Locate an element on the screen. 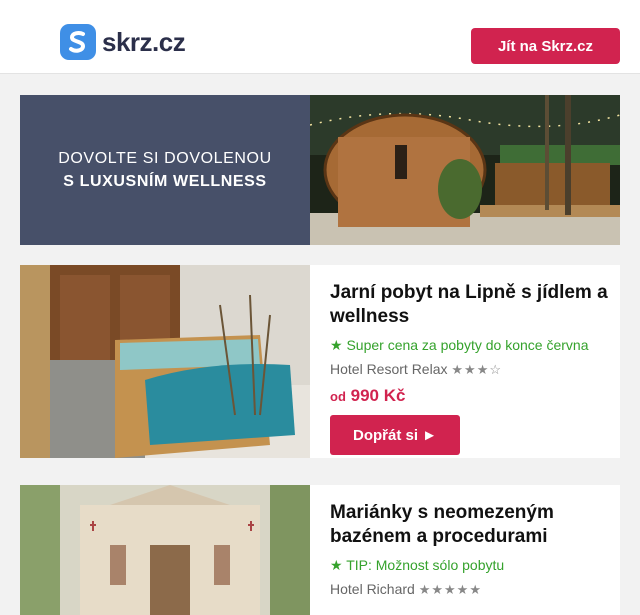 The width and height of the screenshot is (640, 615). offer-price: od 990 Kč is located at coordinates (470, 396).